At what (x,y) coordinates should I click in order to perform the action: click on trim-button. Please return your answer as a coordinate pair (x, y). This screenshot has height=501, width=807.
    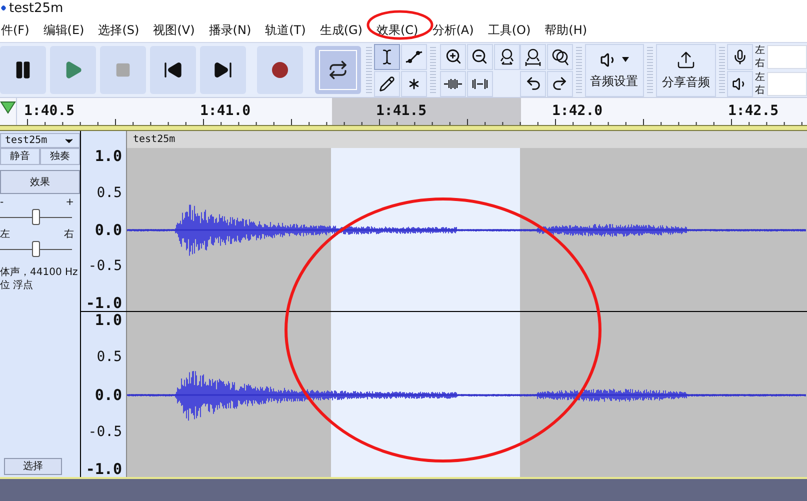
    Looking at the image, I should click on (453, 83).